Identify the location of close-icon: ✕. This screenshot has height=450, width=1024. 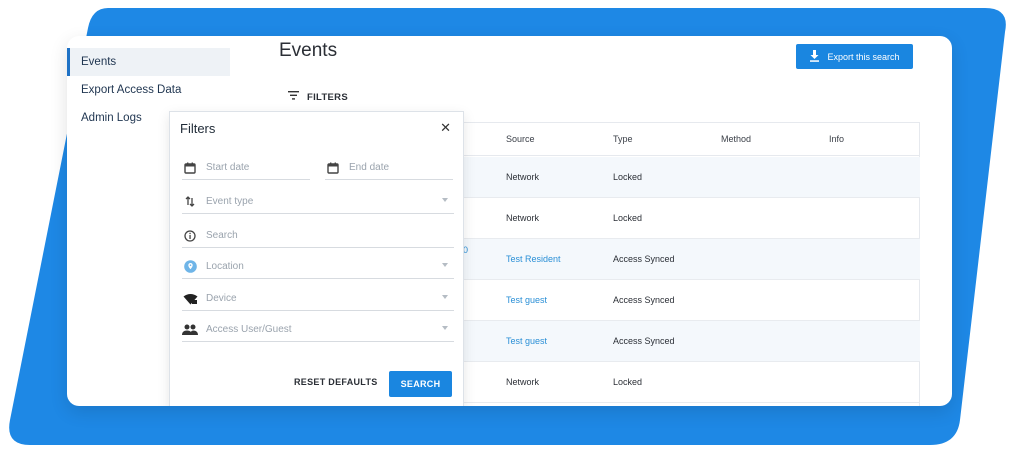
(445, 128).